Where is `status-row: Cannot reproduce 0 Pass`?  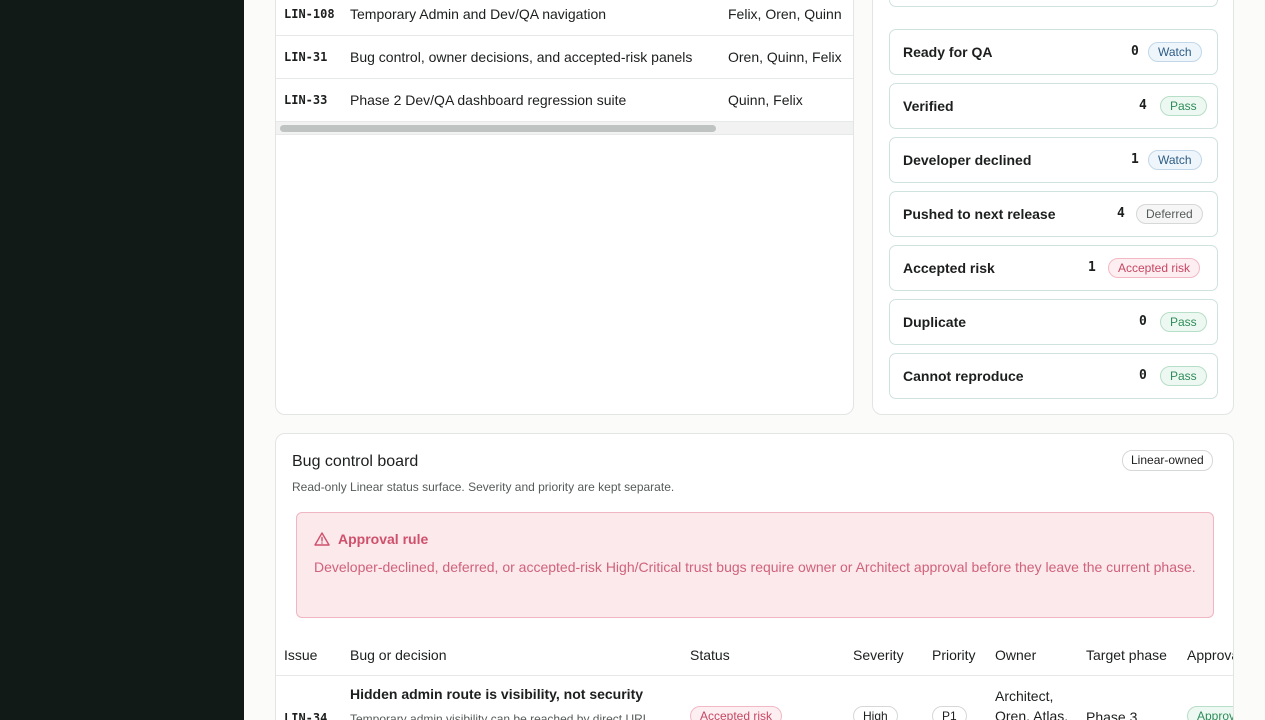 status-row: Cannot reproduce 0 Pass is located at coordinates (1053, 376).